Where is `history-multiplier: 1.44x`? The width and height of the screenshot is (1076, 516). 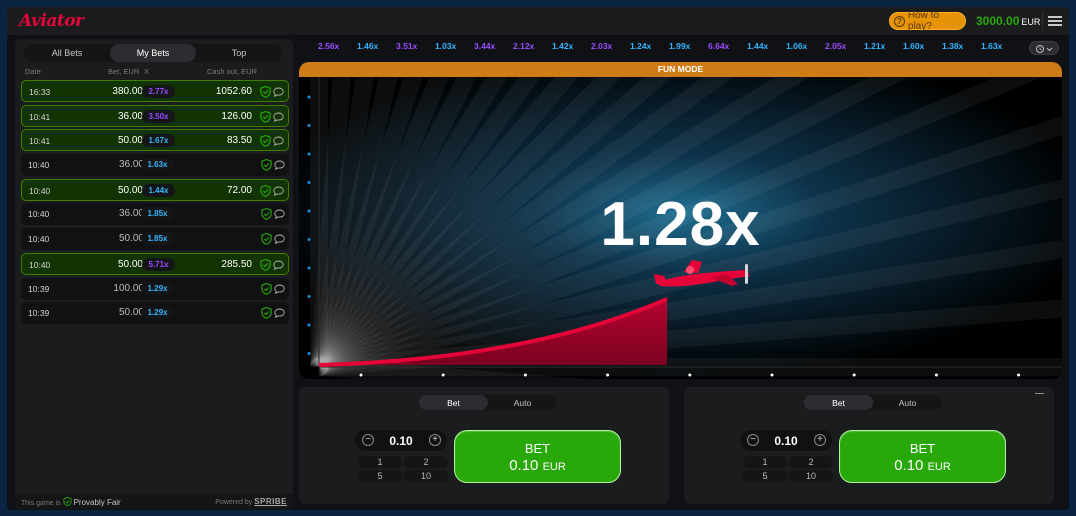 history-multiplier: 1.44x is located at coordinates (757, 46).